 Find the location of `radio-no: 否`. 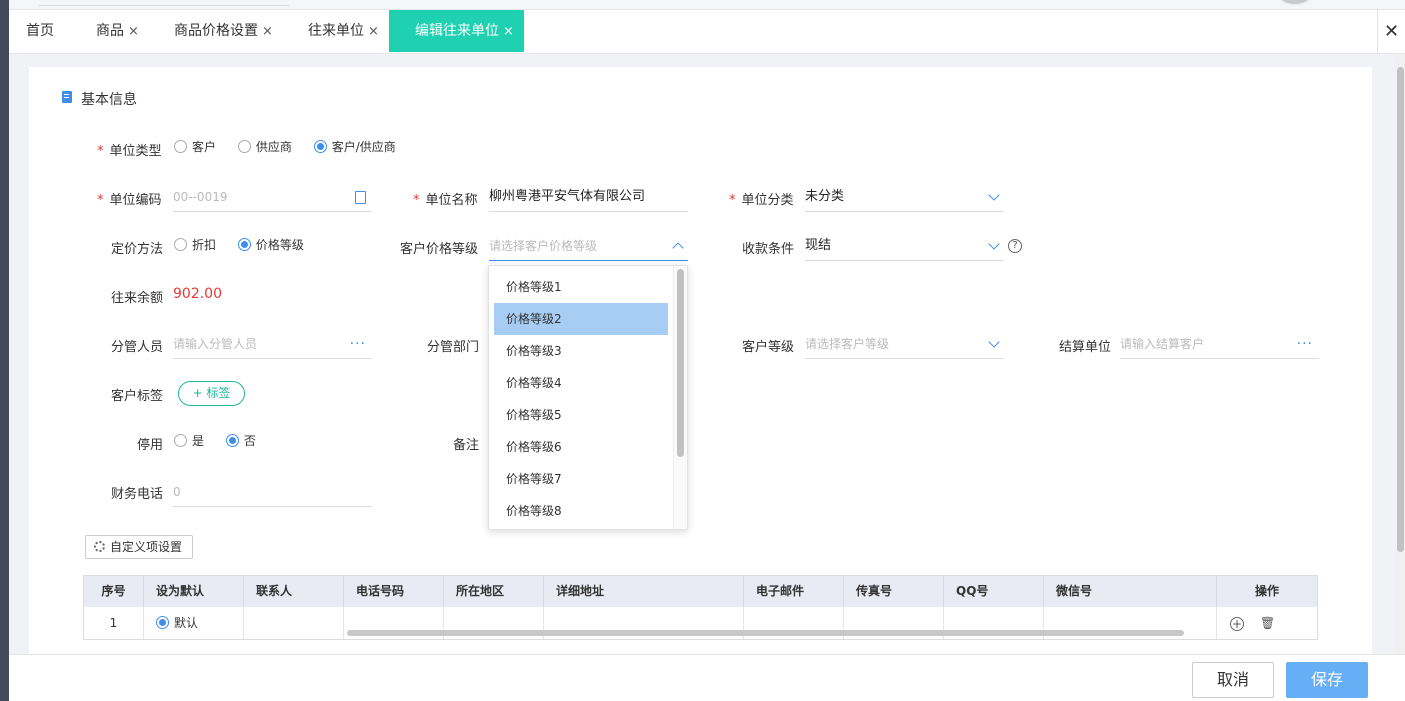

radio-no: 否 is located at coordinates (240, 441).